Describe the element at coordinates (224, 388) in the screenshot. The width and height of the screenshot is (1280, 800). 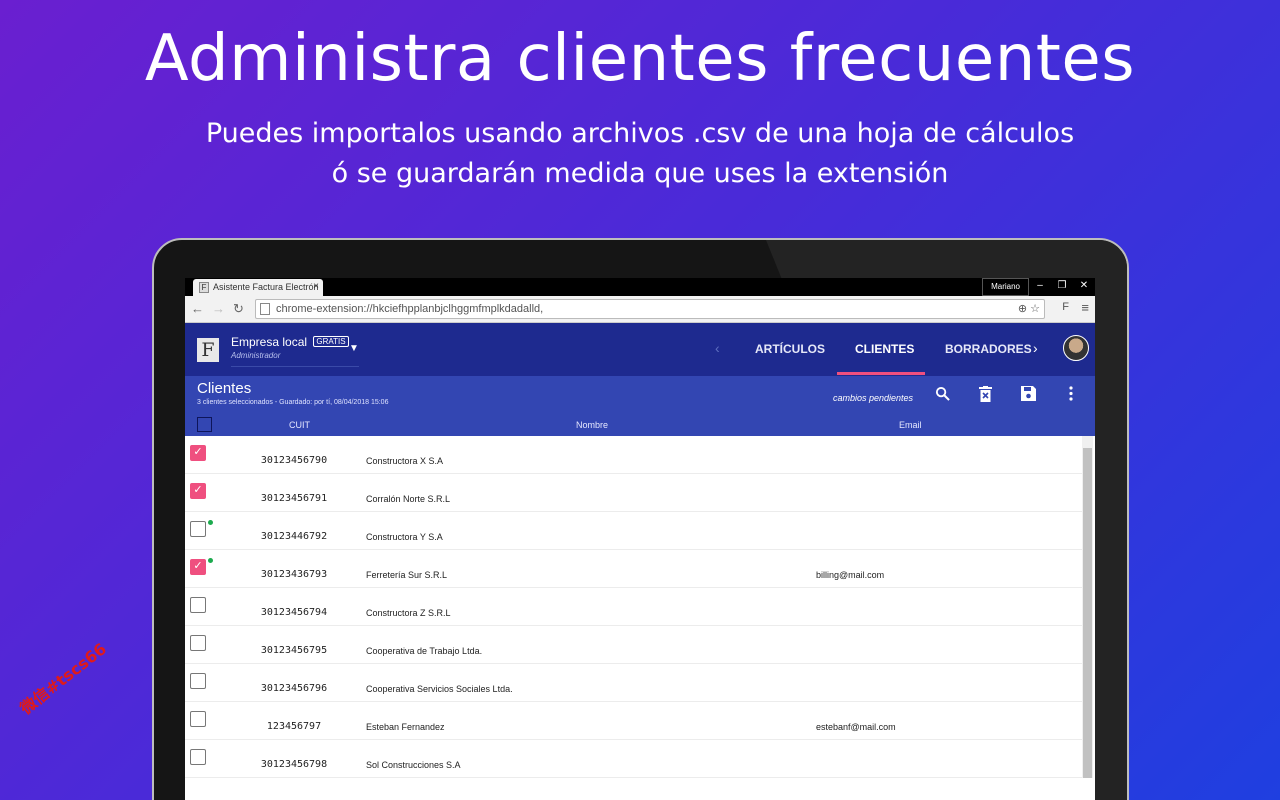
I see `page-title: Clientes` at that location.